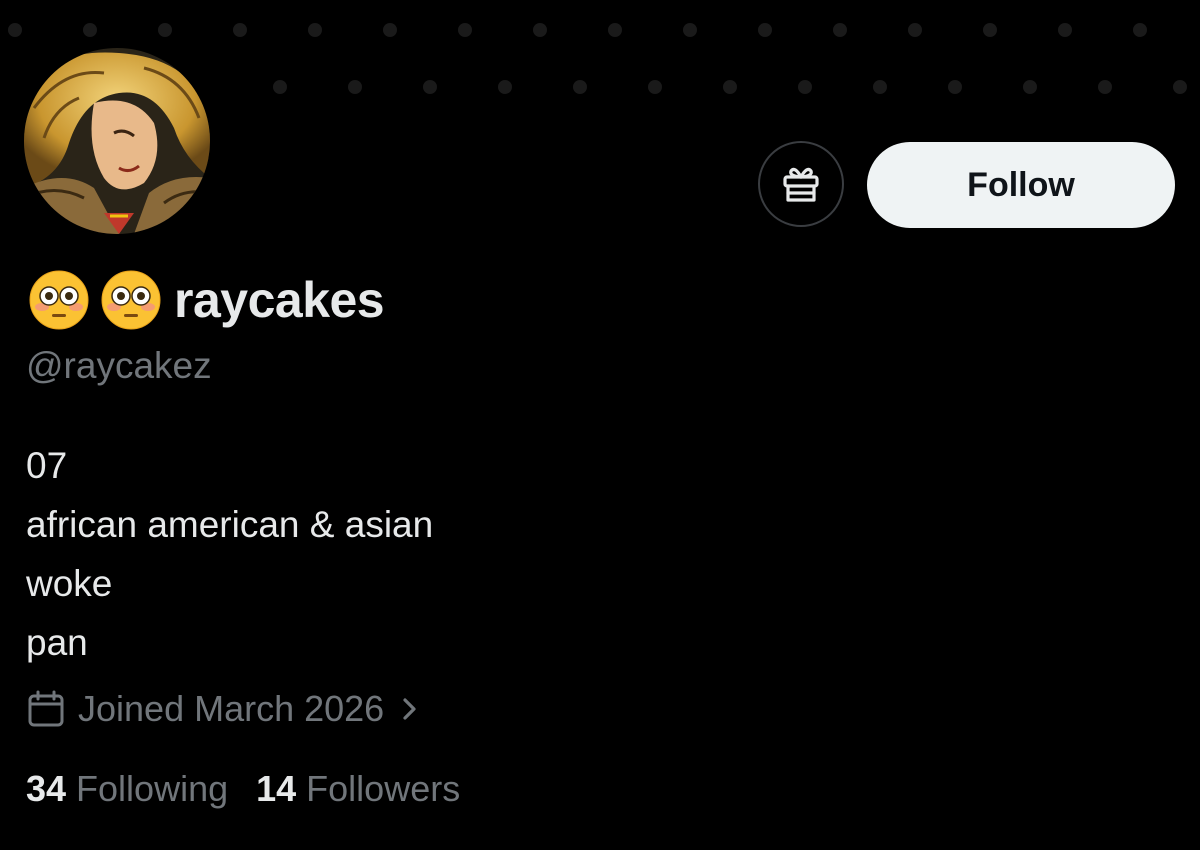 This screenshot has height=850, width=1200. I want to click on display-name-row: raycakes, so click(206, 300).